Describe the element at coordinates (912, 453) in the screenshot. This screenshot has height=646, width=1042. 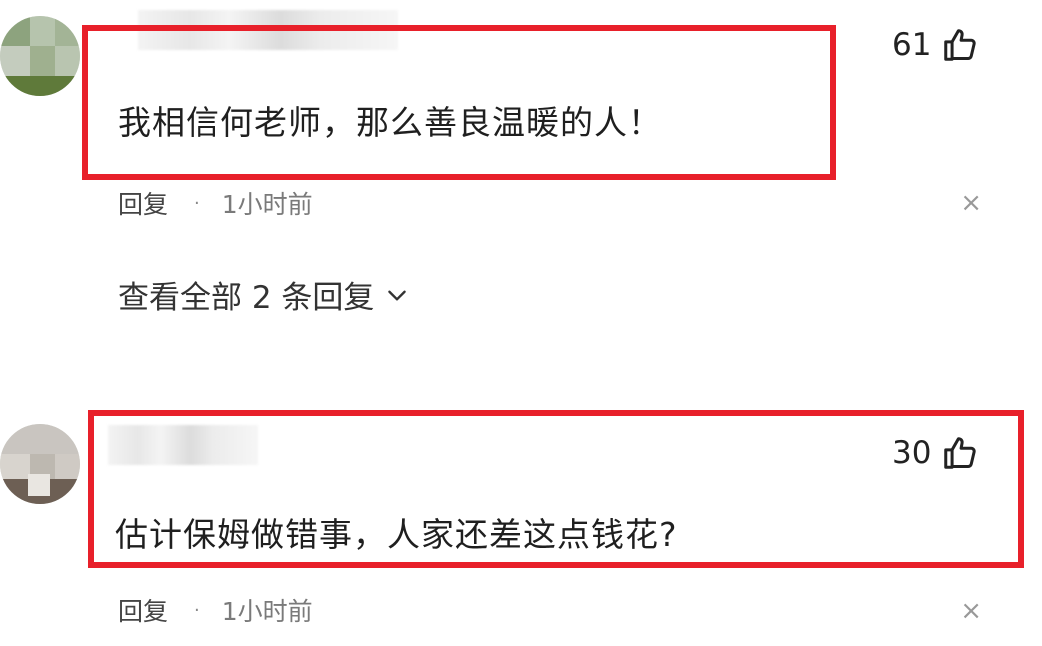
I see `like-count: 30` at that location.